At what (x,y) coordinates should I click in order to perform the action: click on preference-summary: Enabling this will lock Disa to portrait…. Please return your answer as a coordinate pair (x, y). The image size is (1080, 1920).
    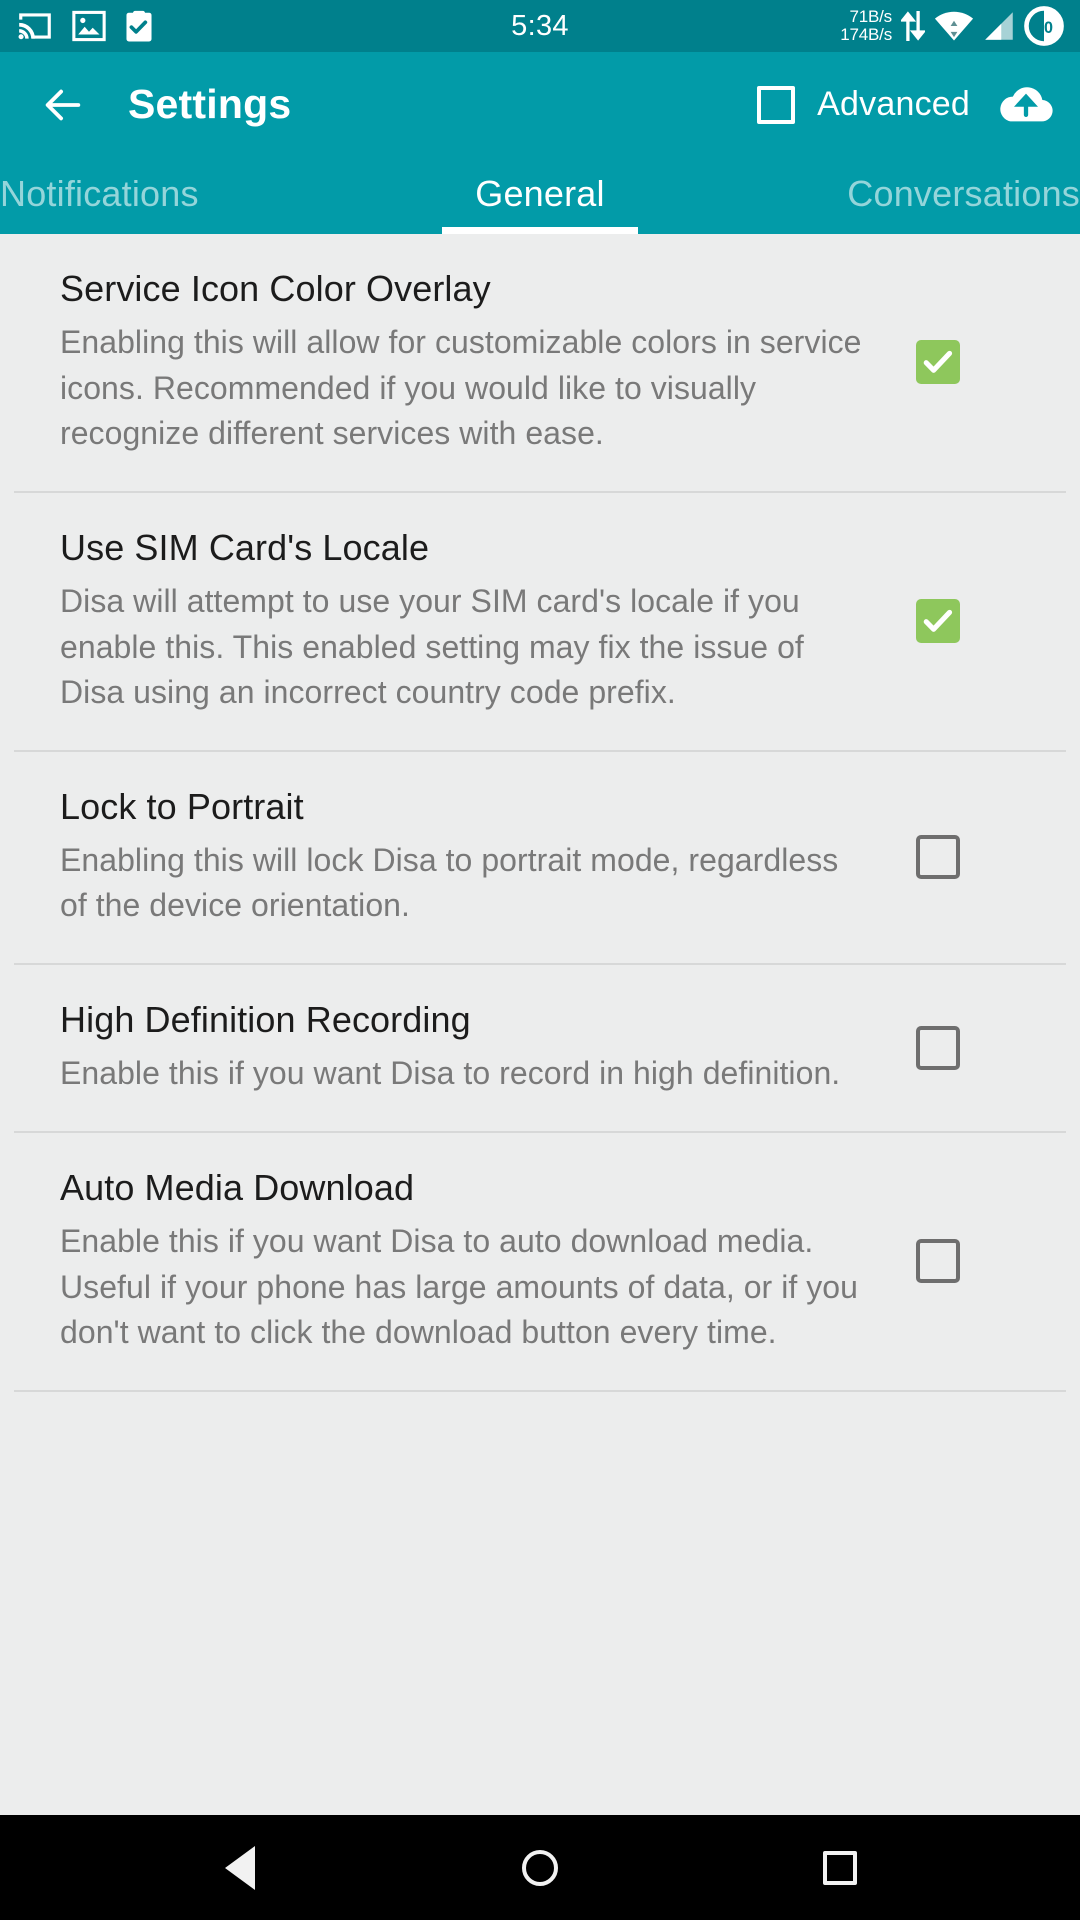
    Looking at the image, I should click on (449, 883).